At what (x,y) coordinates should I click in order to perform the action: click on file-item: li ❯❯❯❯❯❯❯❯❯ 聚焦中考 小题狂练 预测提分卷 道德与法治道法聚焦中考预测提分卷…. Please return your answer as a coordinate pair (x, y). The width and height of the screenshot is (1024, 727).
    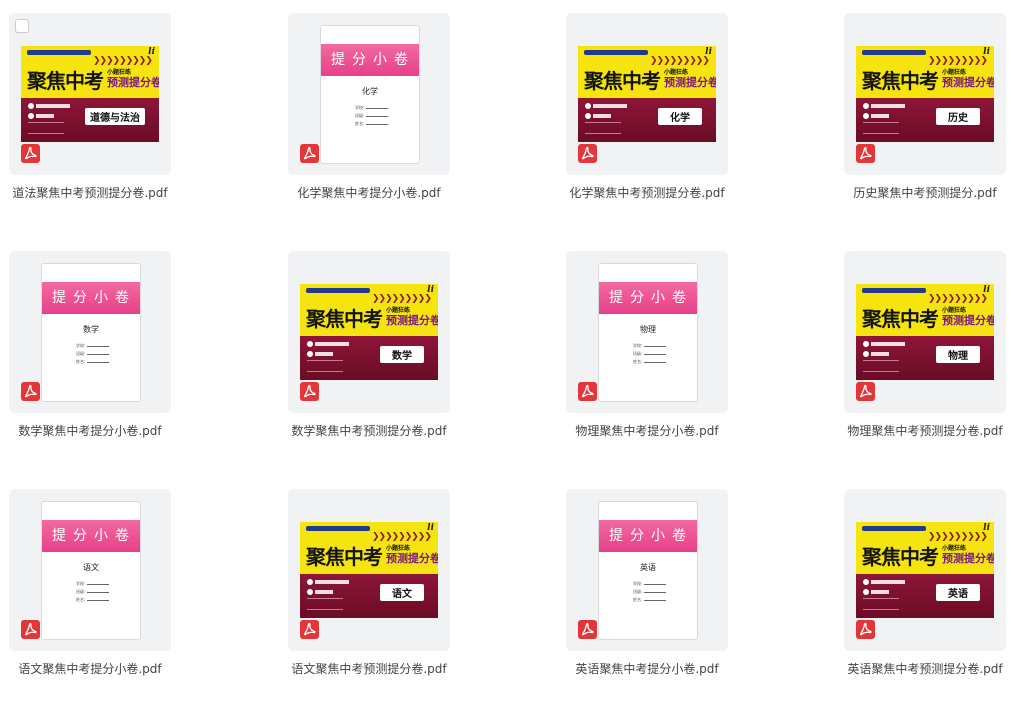
    Looking at the image, I should click on (90, 132).